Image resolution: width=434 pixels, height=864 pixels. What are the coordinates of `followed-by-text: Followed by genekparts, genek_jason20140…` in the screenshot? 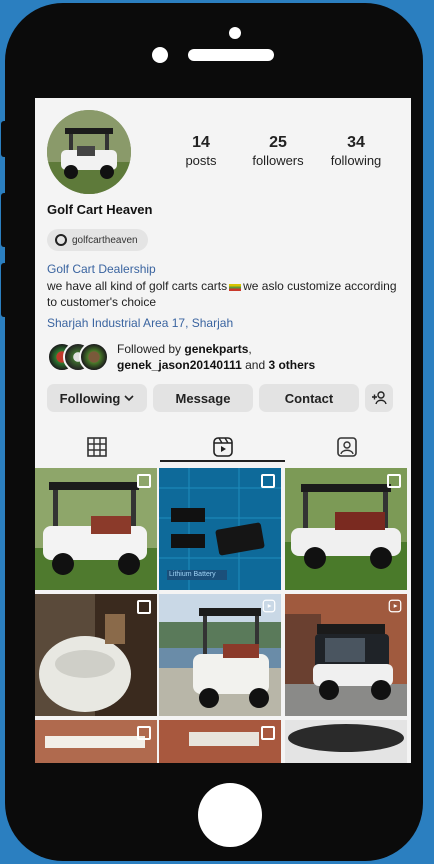 It's located at (216, 357).